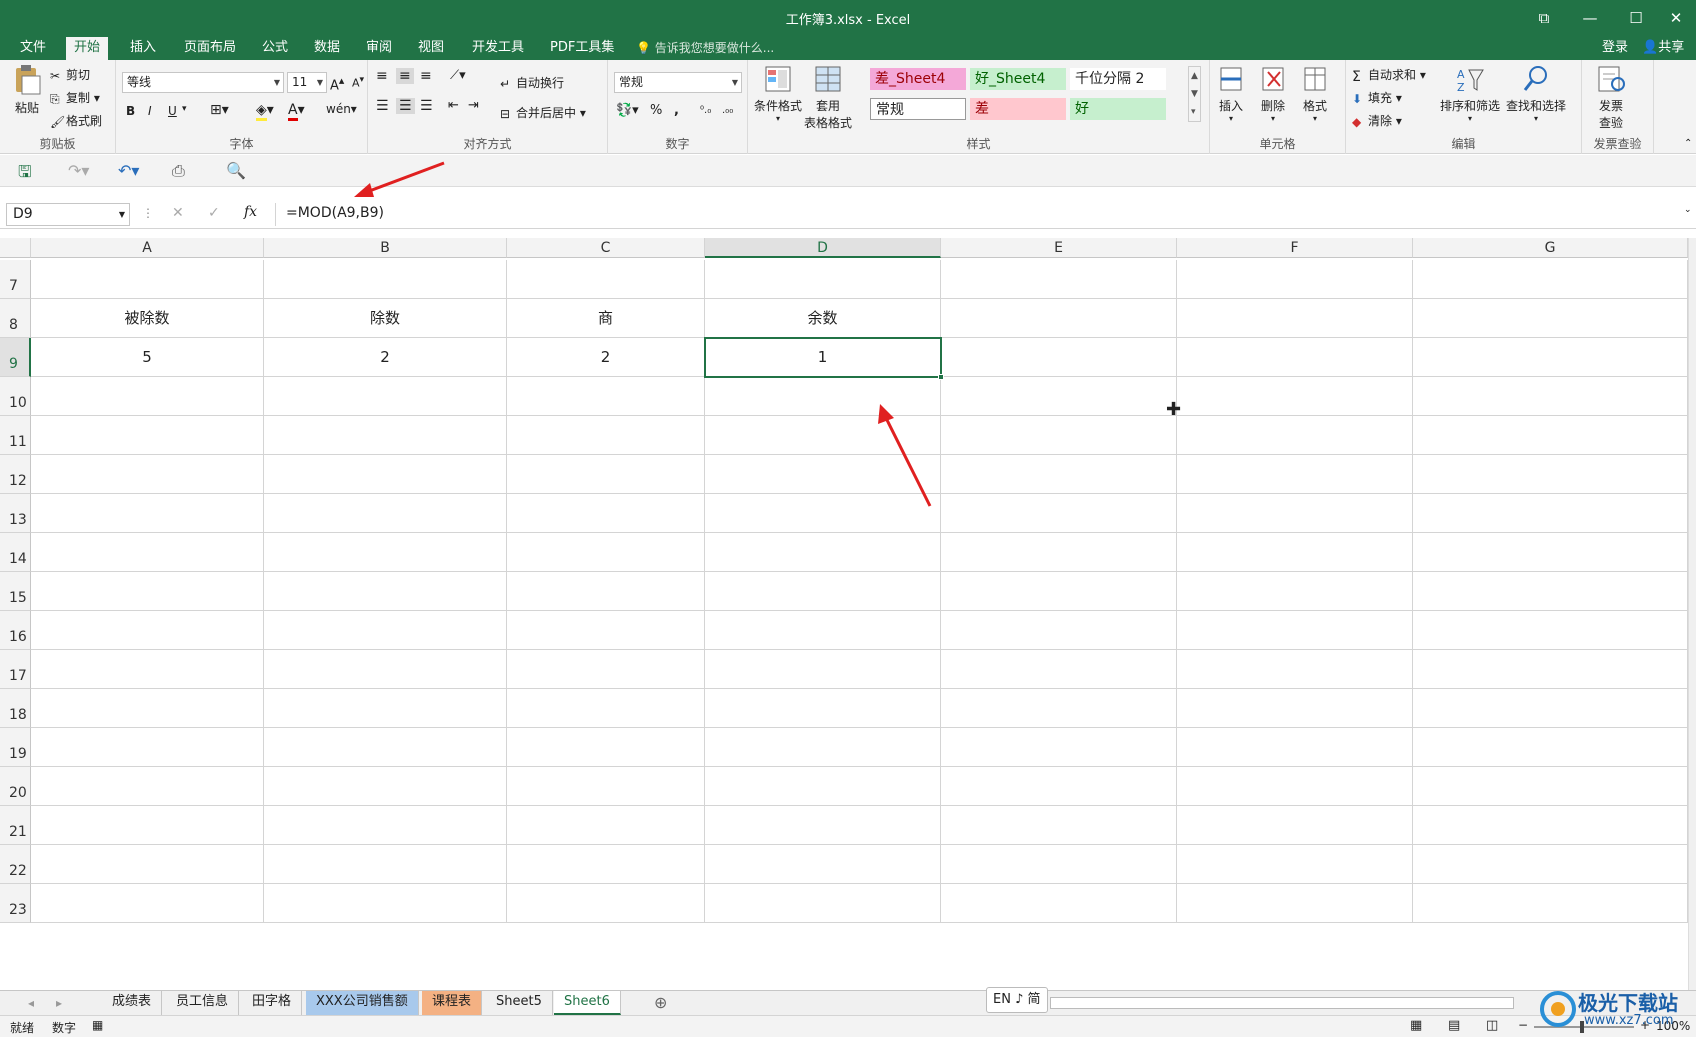  What do you see at coordinates (1550, 825) in the screenshot?
I see `cell-g21` at bounding box center [1550, 825].